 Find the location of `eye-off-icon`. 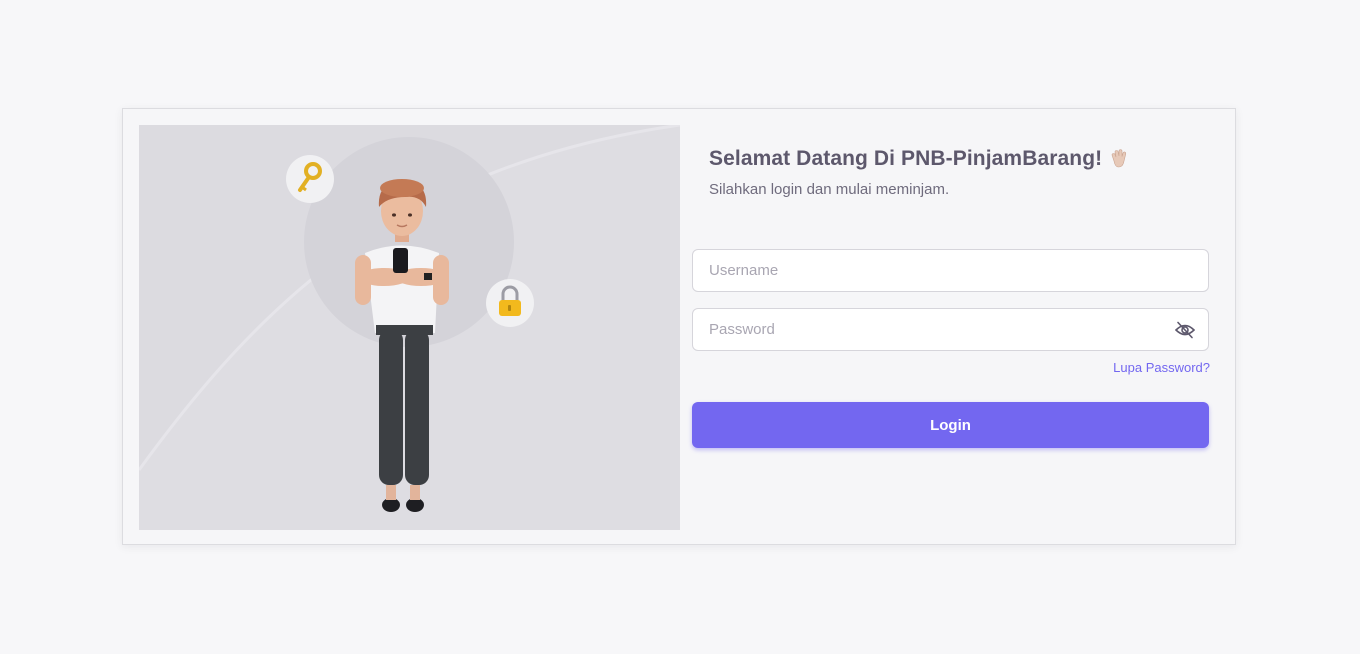

eye-off-icon is located at coordinates (1185, 330).